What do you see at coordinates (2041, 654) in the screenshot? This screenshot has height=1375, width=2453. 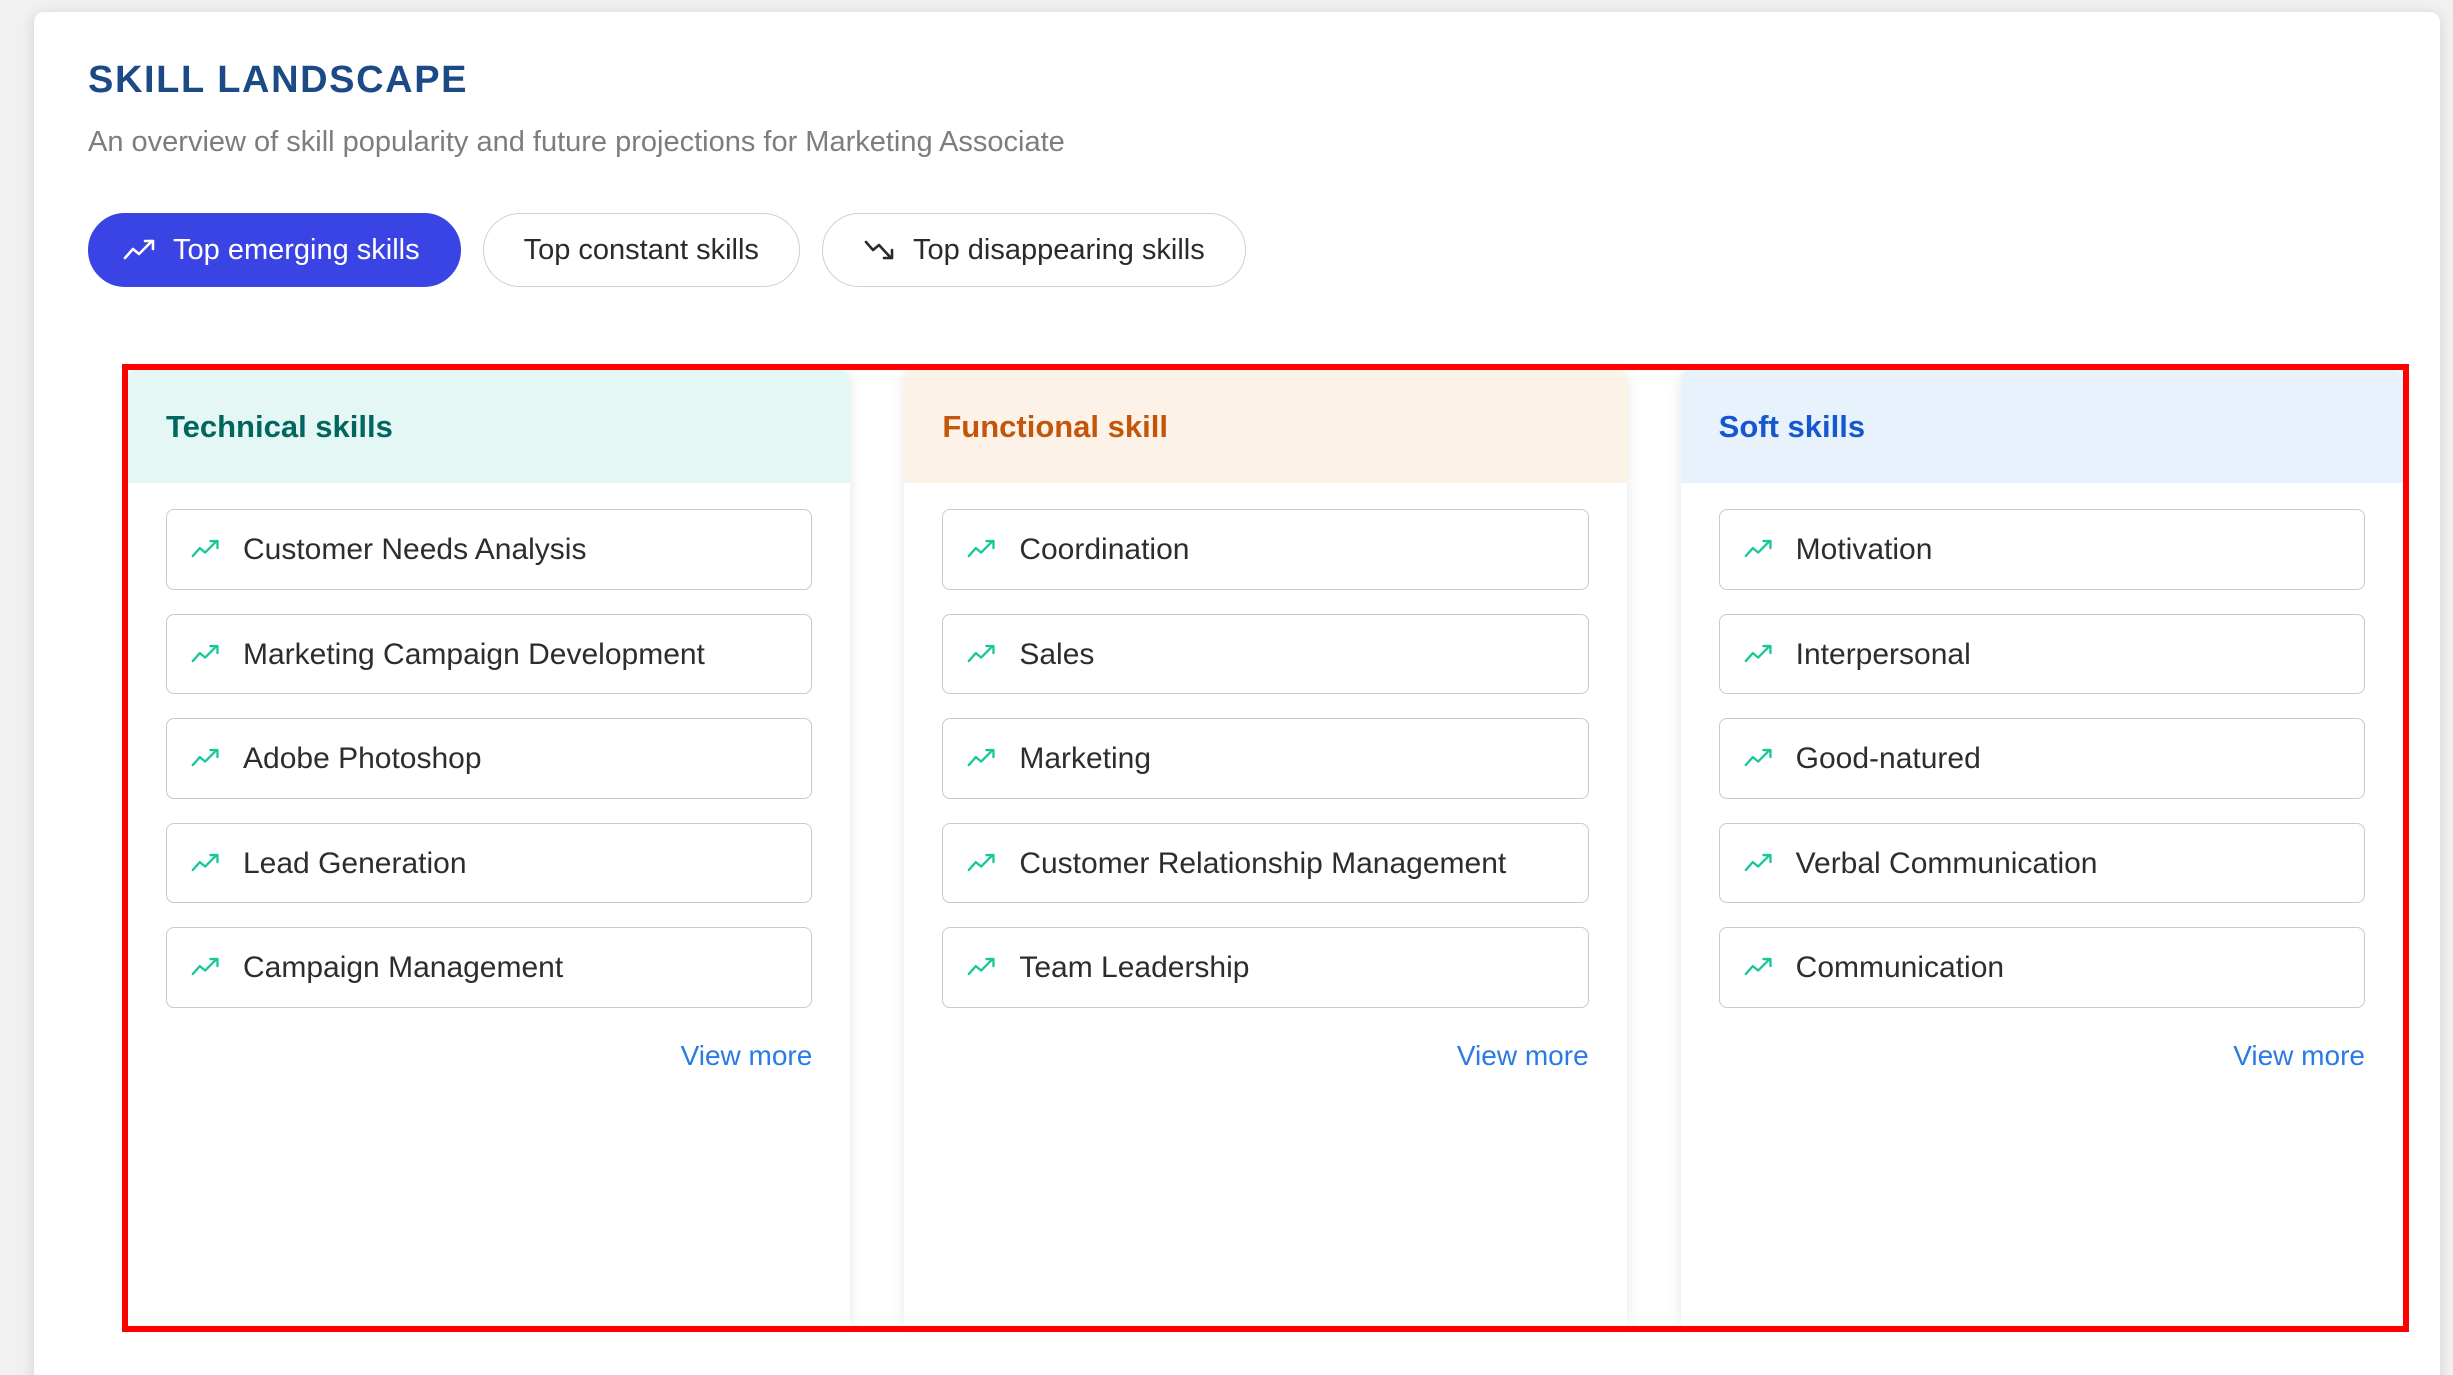 I see `skill-card: Interpersonal` at bounding box center [2041, 654].